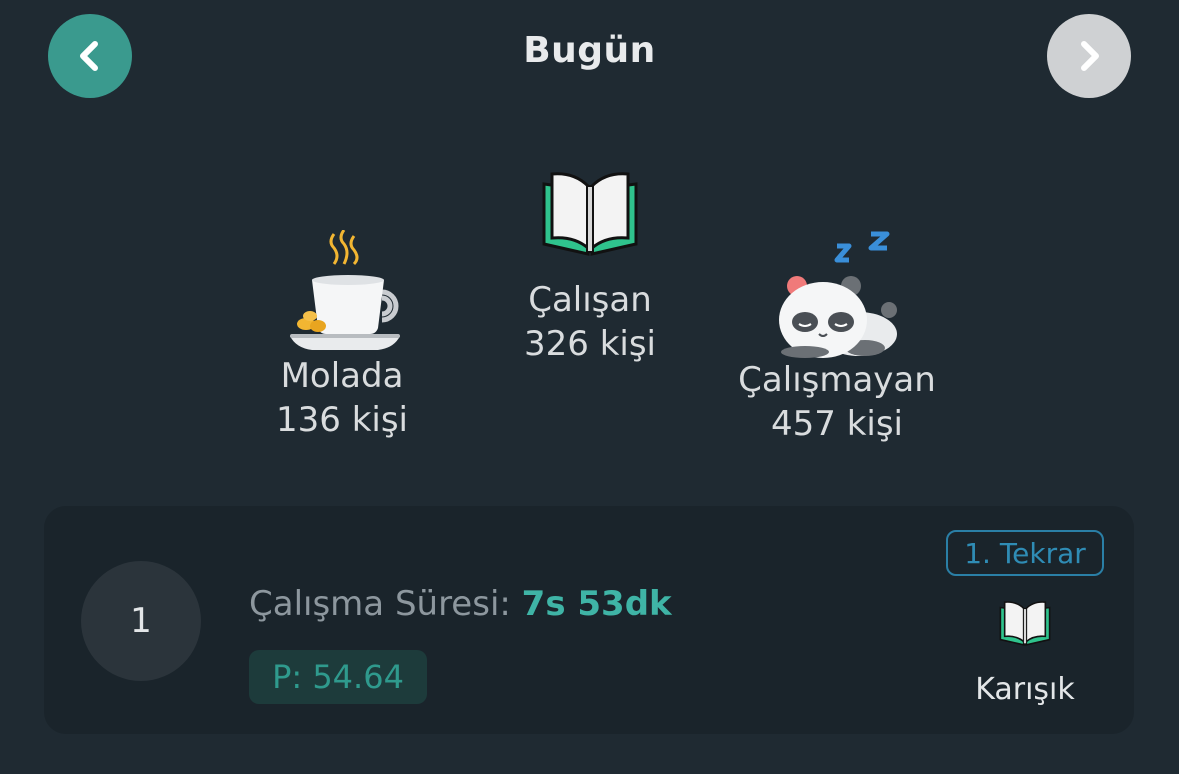  Describe the element at coordinates (338, 677) in the screenshot. I see `points-badge: P: 54.64` at that location.